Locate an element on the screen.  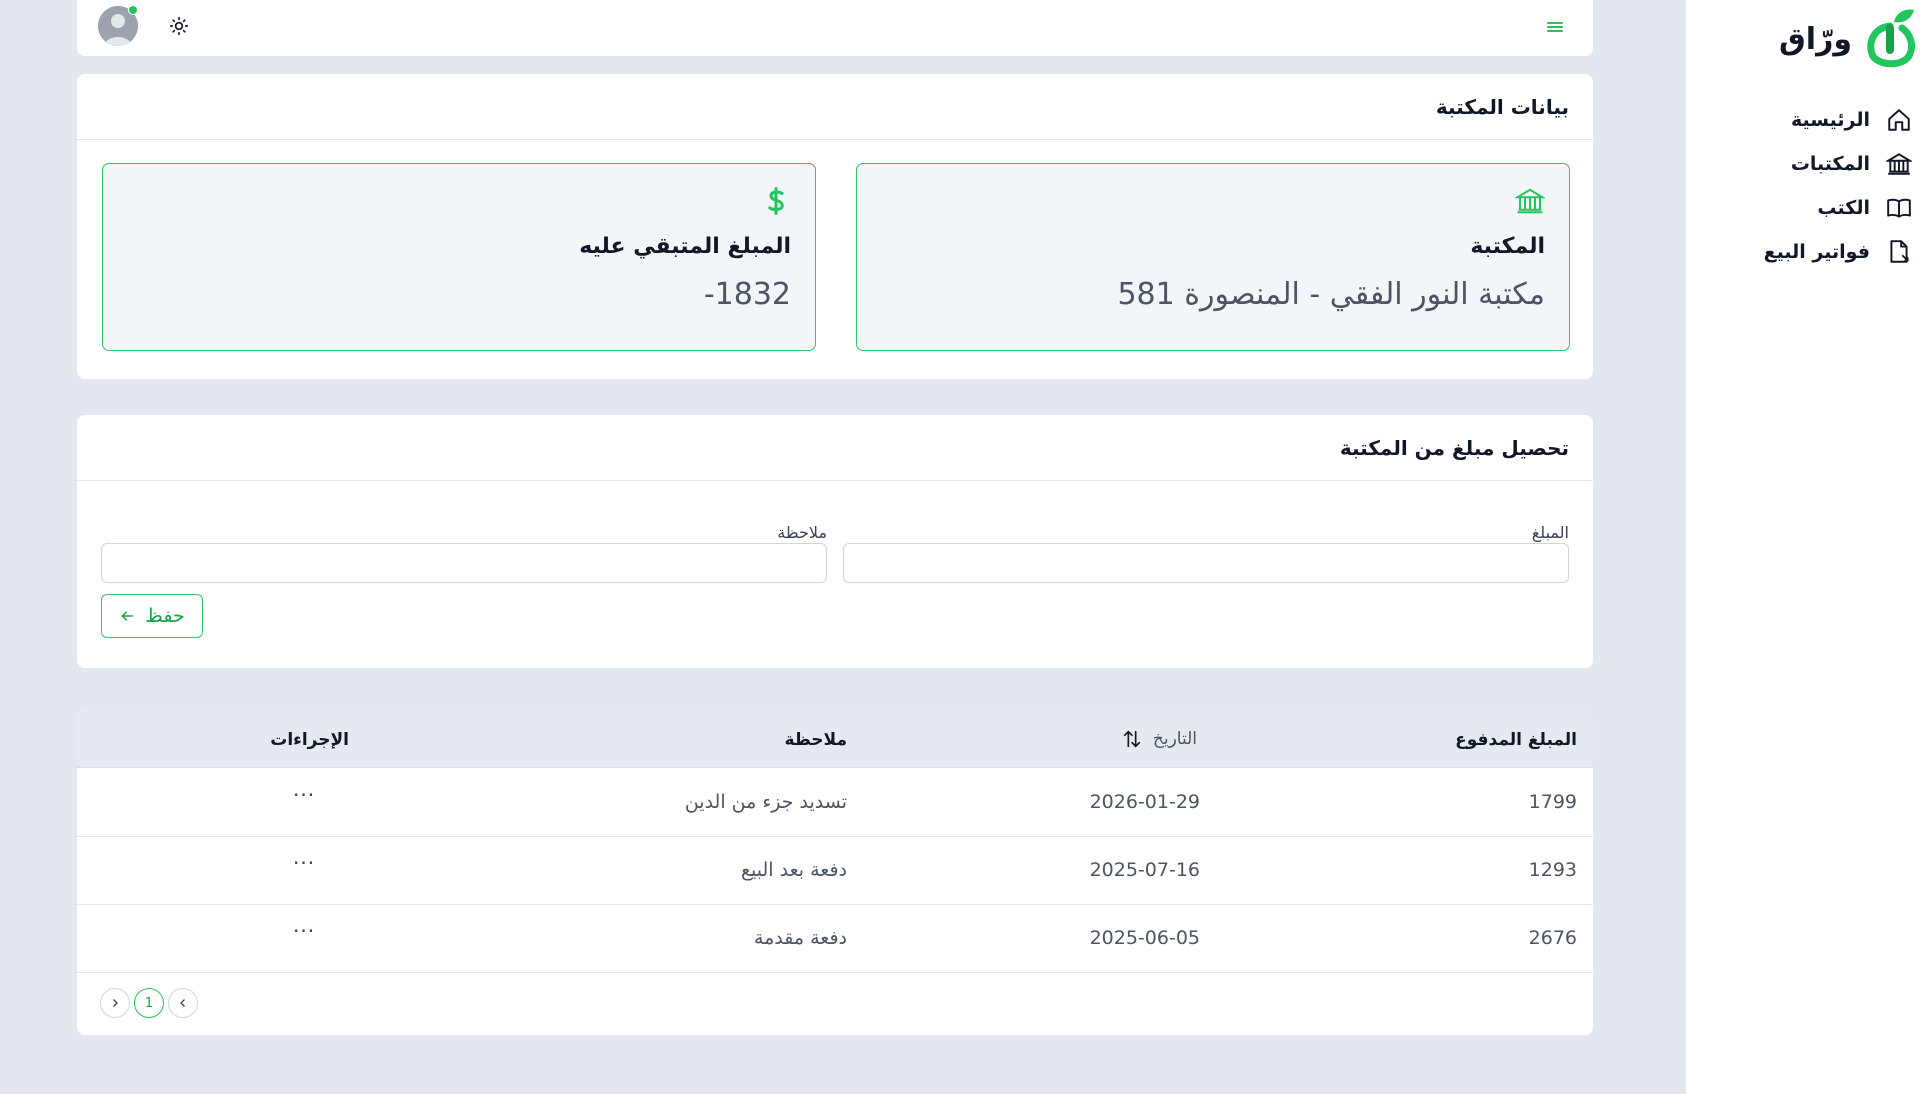
book-icon is located at coordinates (1899, 208).